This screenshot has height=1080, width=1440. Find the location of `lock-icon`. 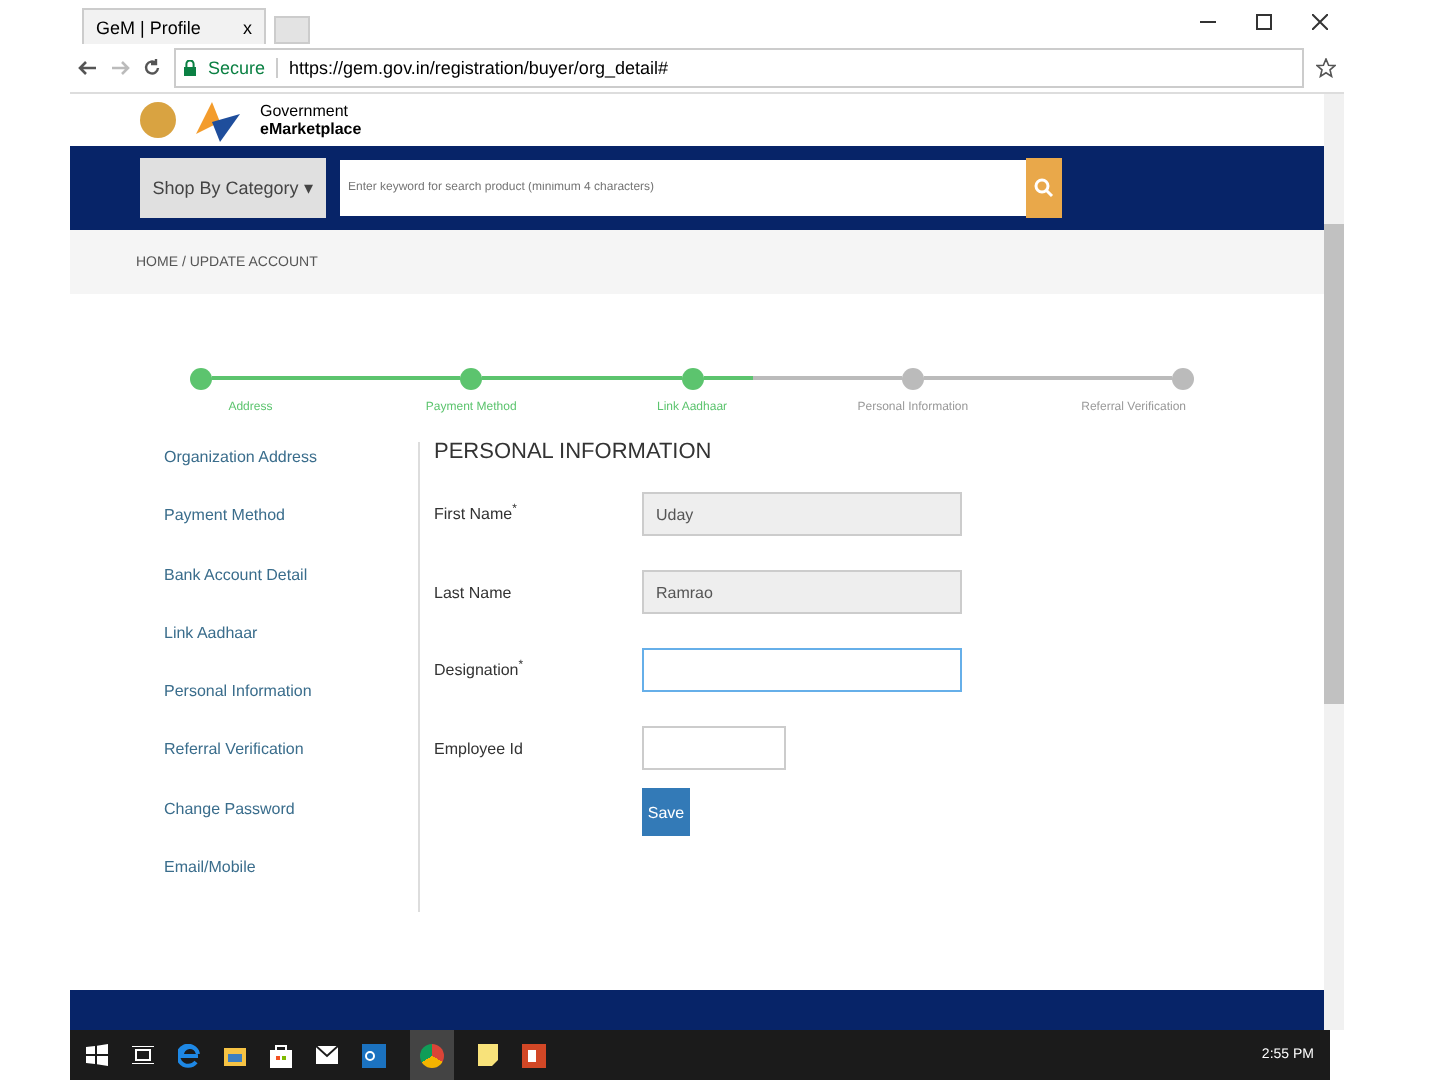

lock-icon is located at coordinates (190, 68).